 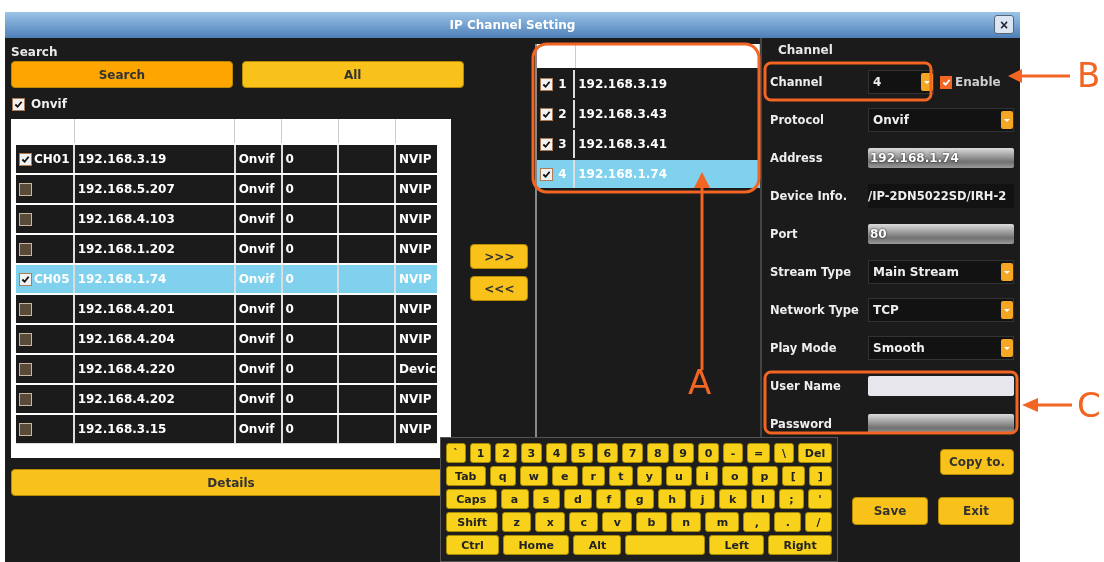 I want to click on device-row: CH01 192.168.3.19 Onvif 0 NVIP, so click(x=226, y=159).